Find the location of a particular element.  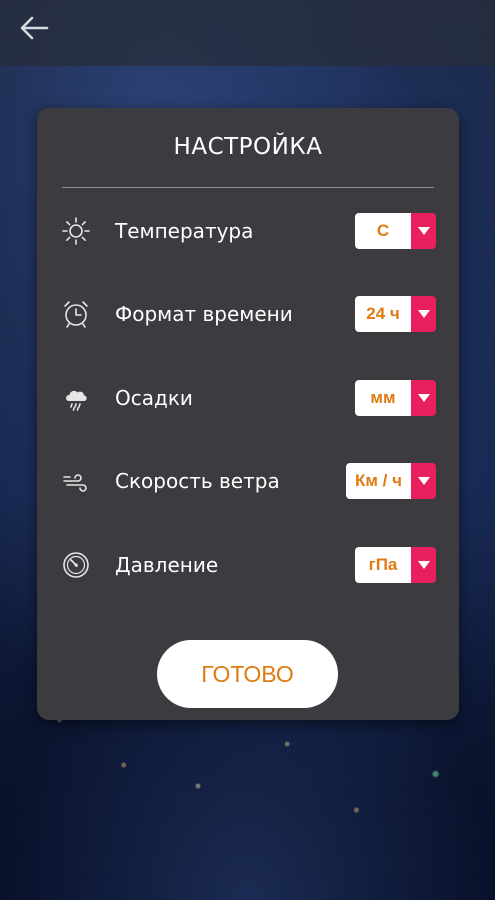

setting-row-time-format: Формат времени 24 ч is located at coordinates (248, 314).